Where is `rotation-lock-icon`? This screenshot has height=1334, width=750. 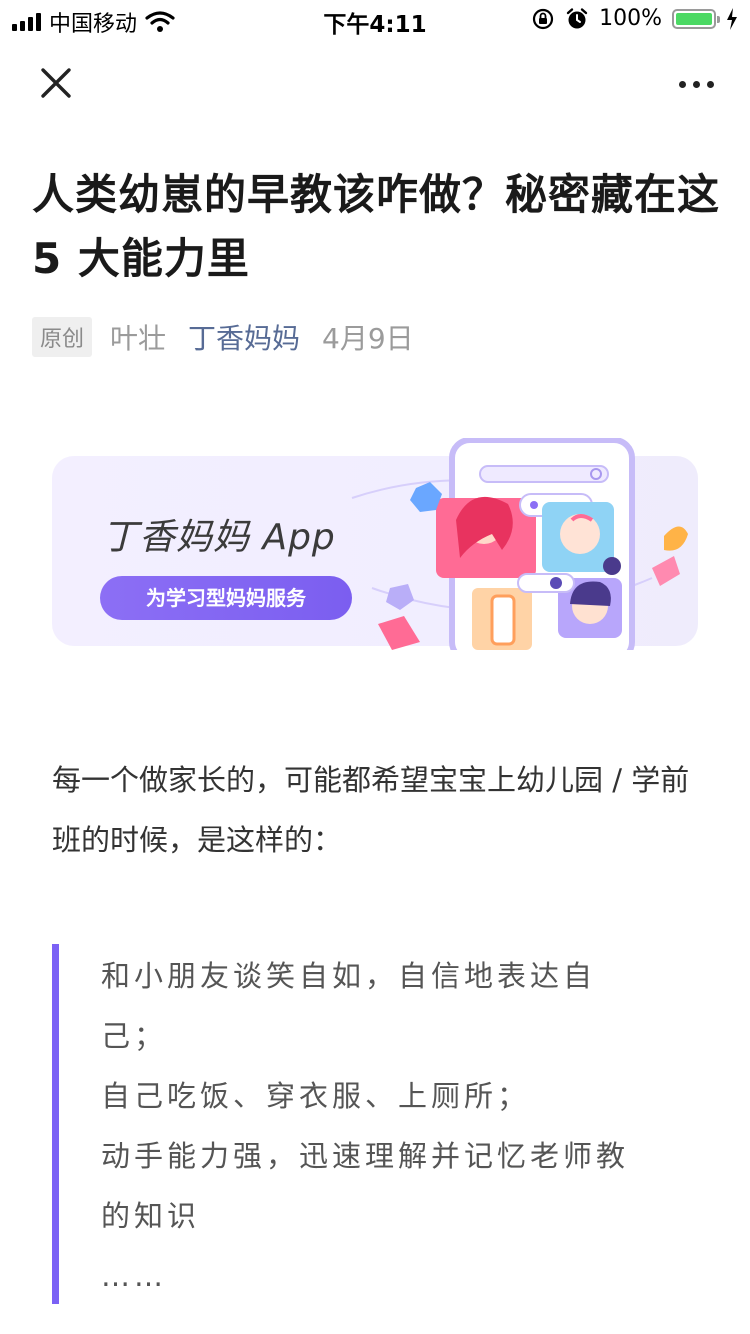
rotation-lock-icon is located at coordinates (543, 18).